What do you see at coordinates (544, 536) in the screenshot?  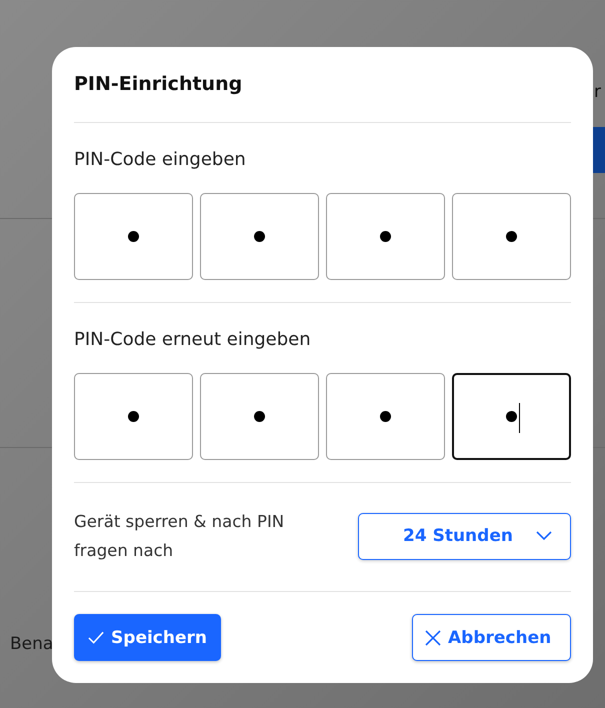 I see `chevron-down-icon` at bounding box center [544, 536].